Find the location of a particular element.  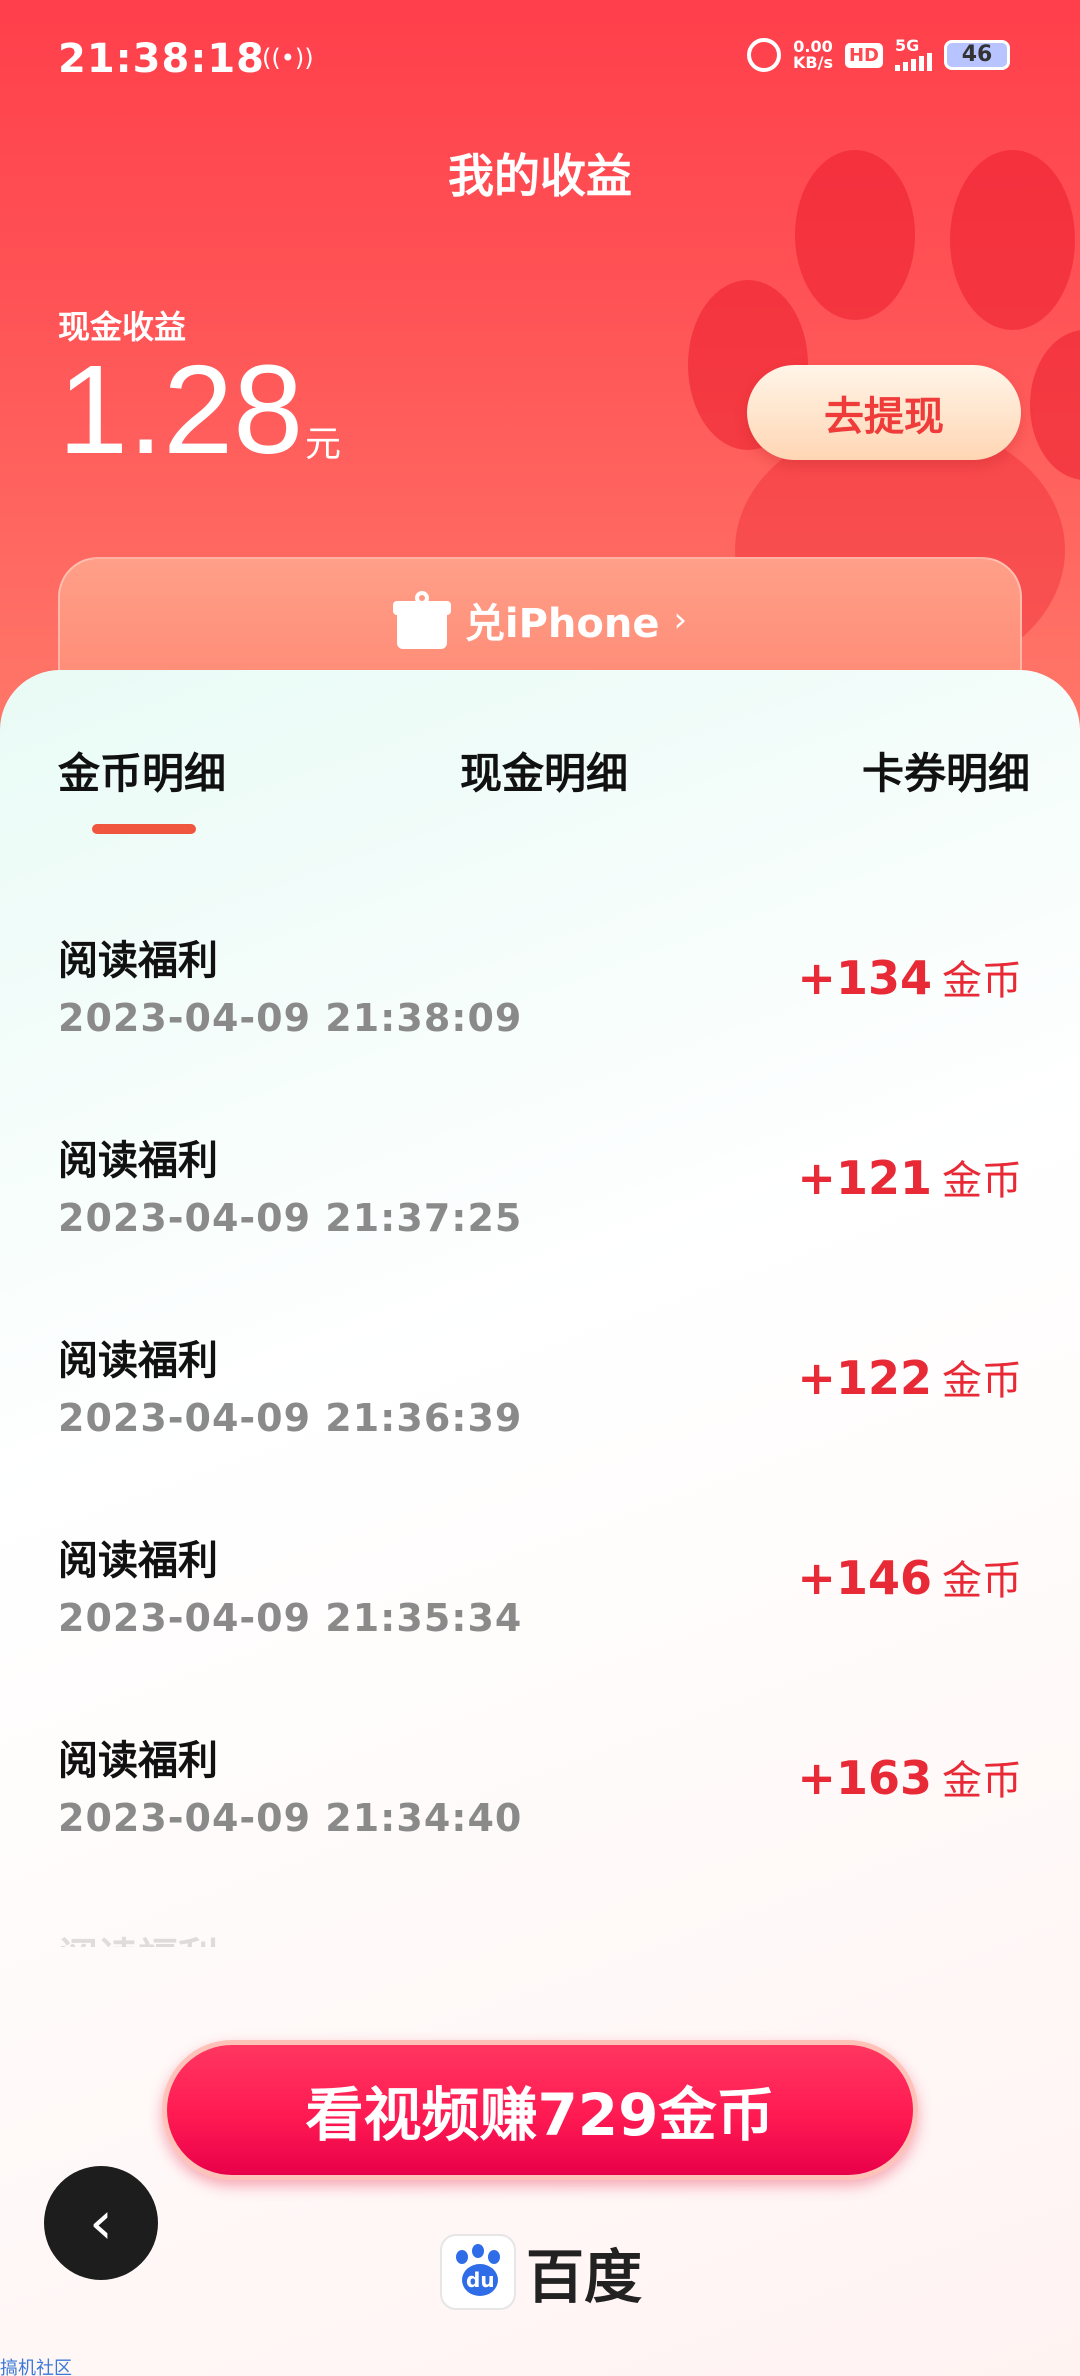

amount-value: +122 is located at coordinates (864, 1378).